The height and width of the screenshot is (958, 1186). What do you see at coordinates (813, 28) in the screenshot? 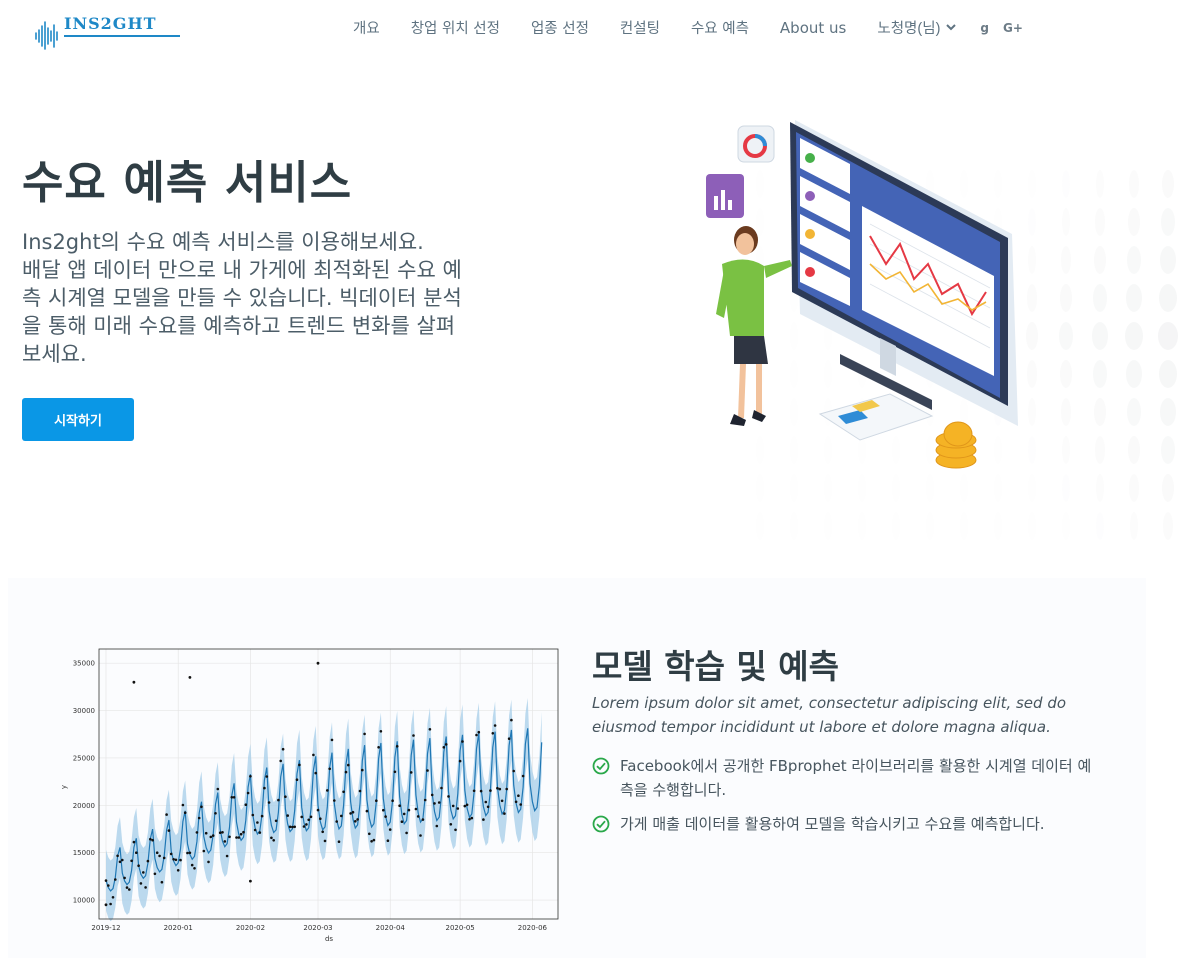
I see `nav-item-about-us: About us` at bounding box center [813, 28].